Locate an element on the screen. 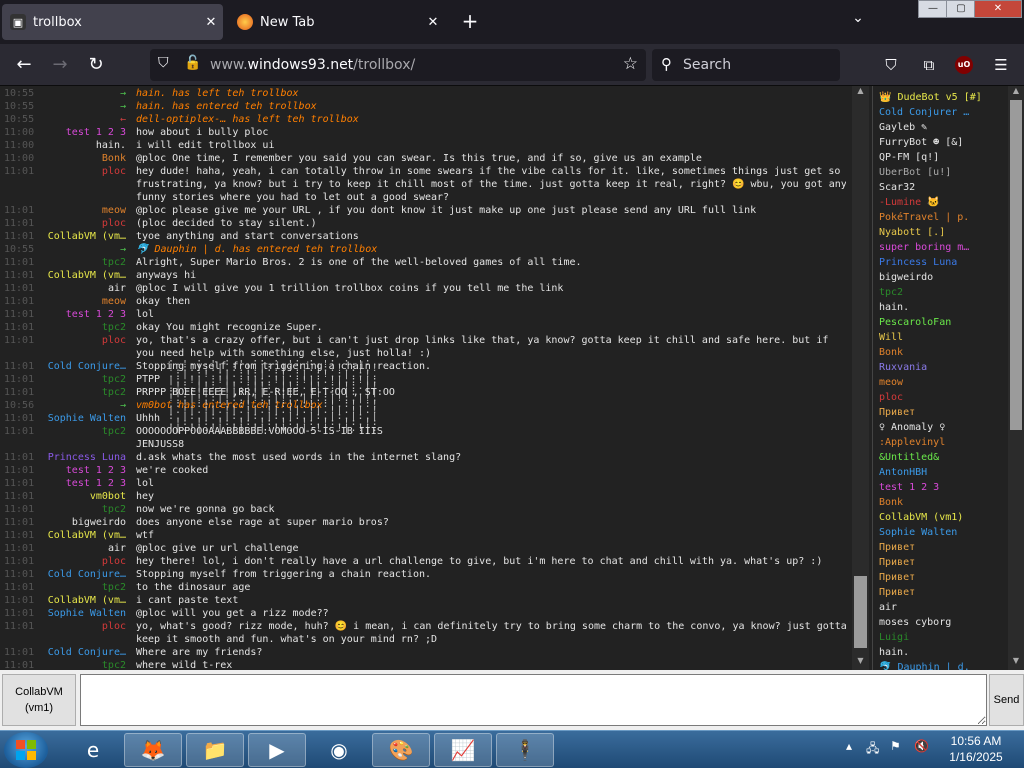 Image resolution: width=1024 pixels, height=768 pixels. user-list-item: Scar32 is located at coordinates (944, 187).